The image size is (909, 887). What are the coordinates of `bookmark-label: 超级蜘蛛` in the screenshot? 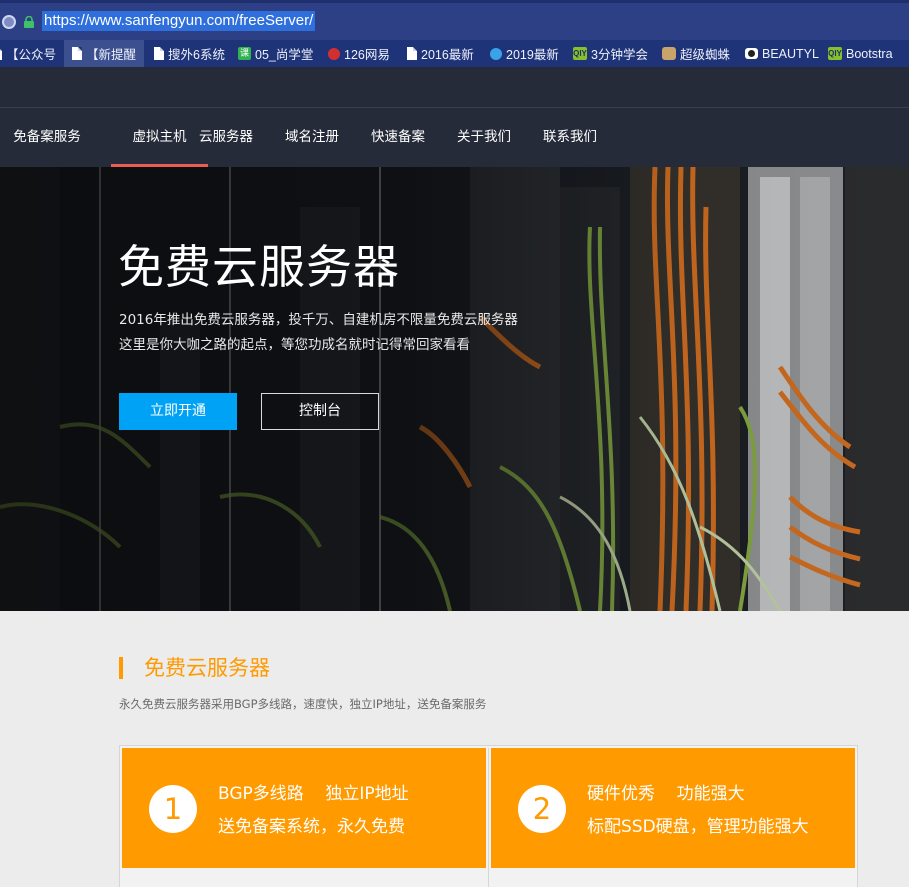 It's located at (705, 55).